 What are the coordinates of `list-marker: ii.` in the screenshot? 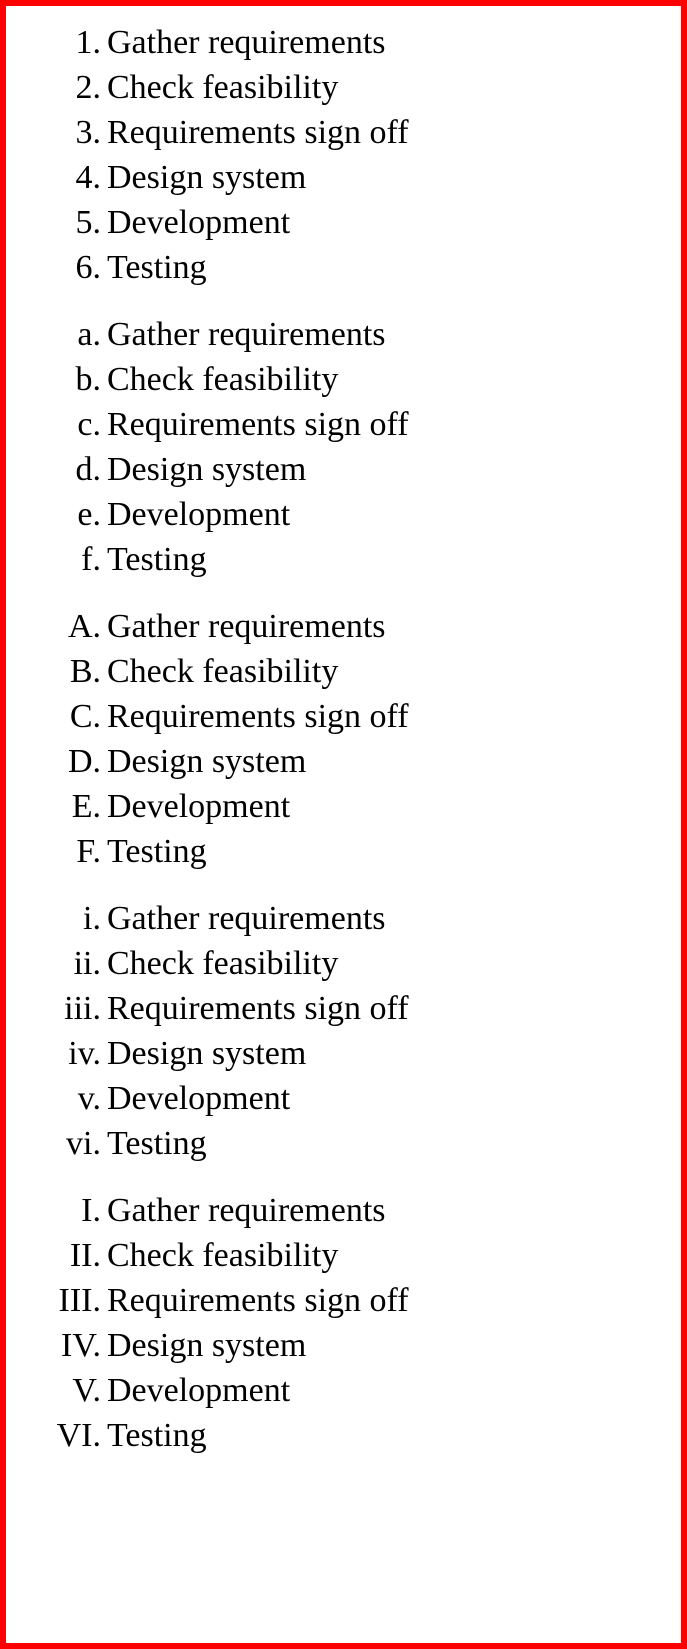 It's located at (87, 963).